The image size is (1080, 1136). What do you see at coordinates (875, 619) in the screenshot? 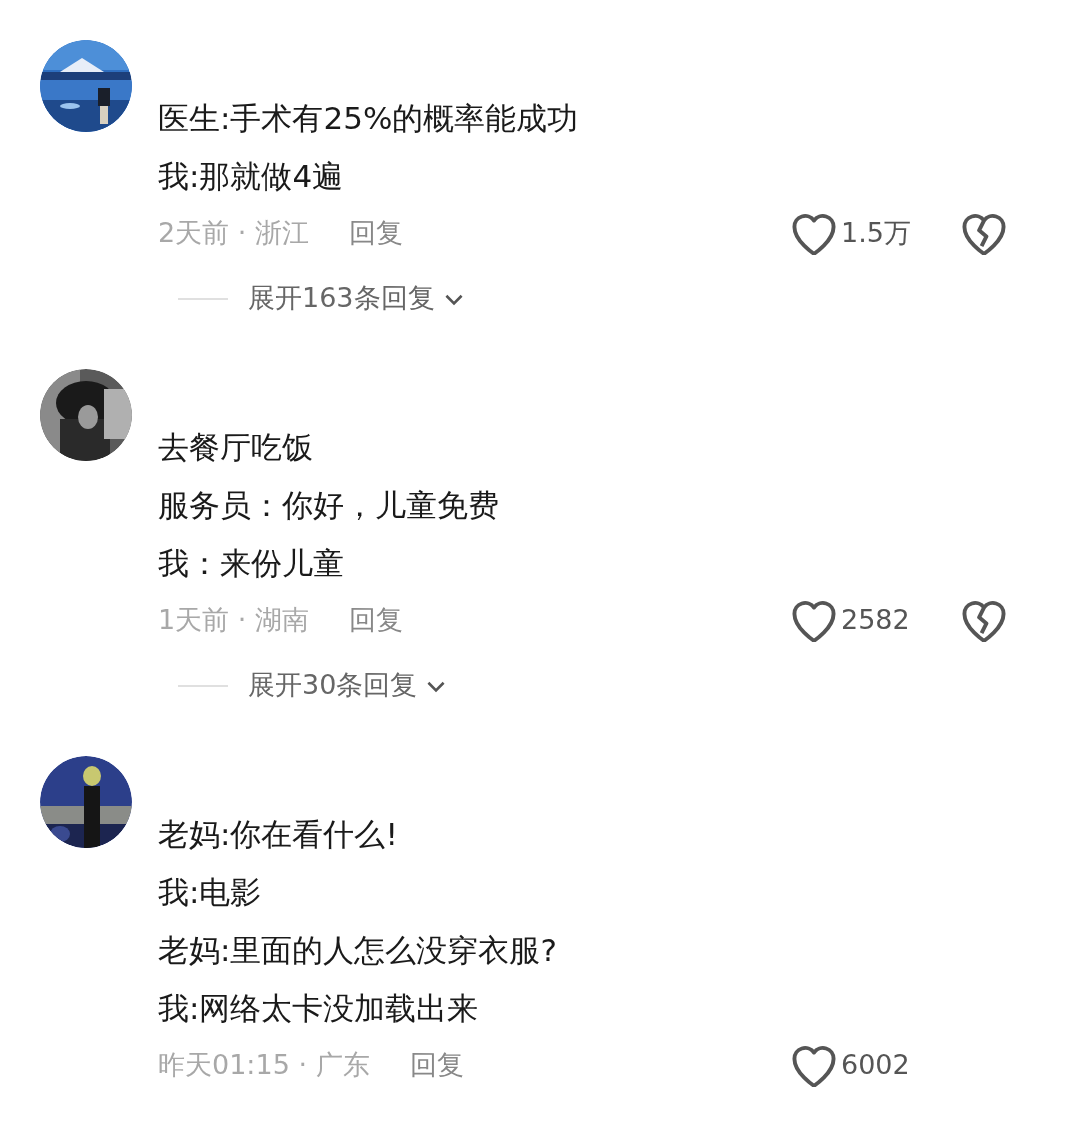
I see `like-count: 2582` at bounding box center [875, 619].